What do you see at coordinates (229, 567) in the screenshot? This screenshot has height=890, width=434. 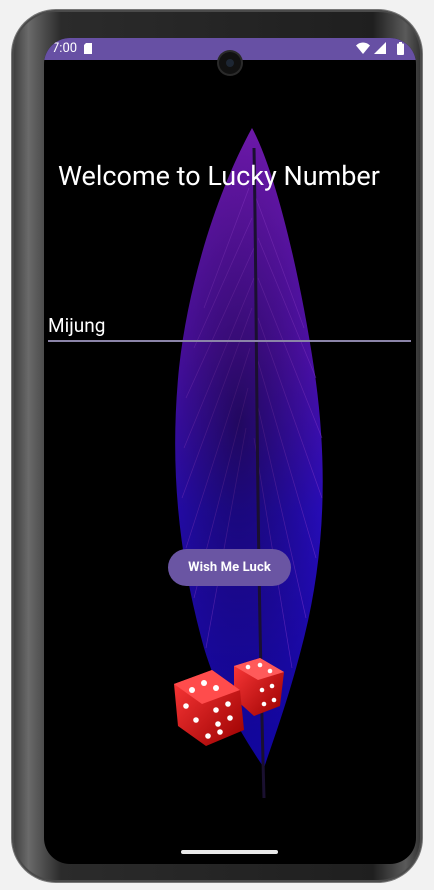 I see `wish-me-luck-button: Wish Me Luck` at bounding box center [229, 567].